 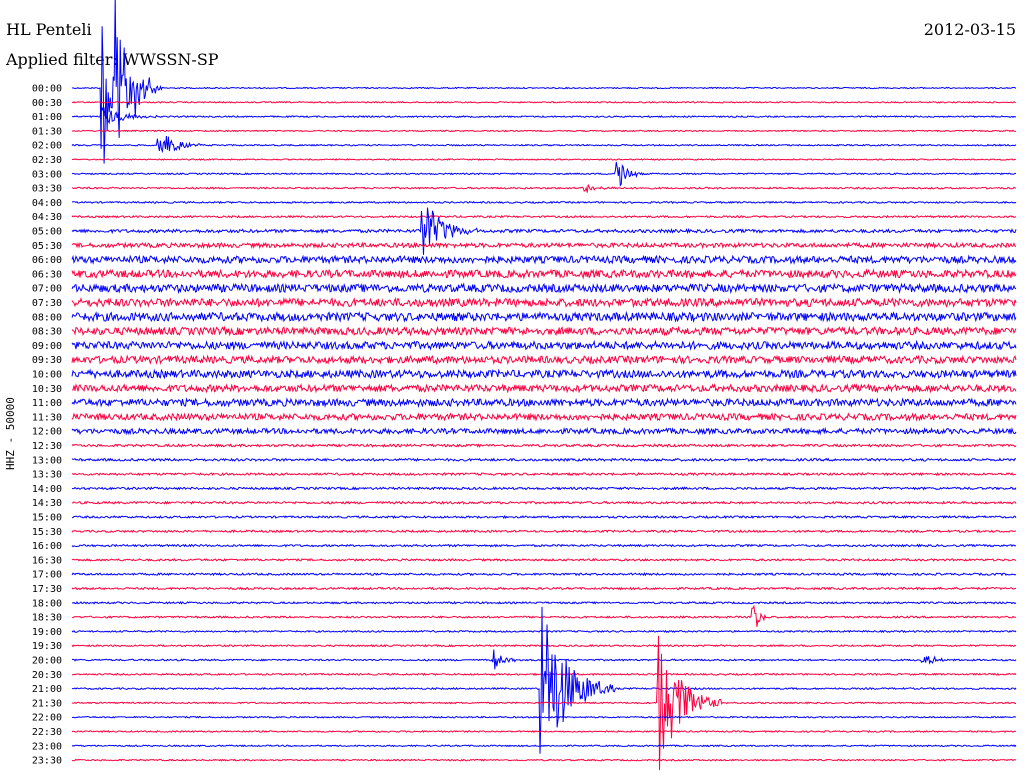 I want to click on row-time-label: 21:30, so click(x=47, y=703).